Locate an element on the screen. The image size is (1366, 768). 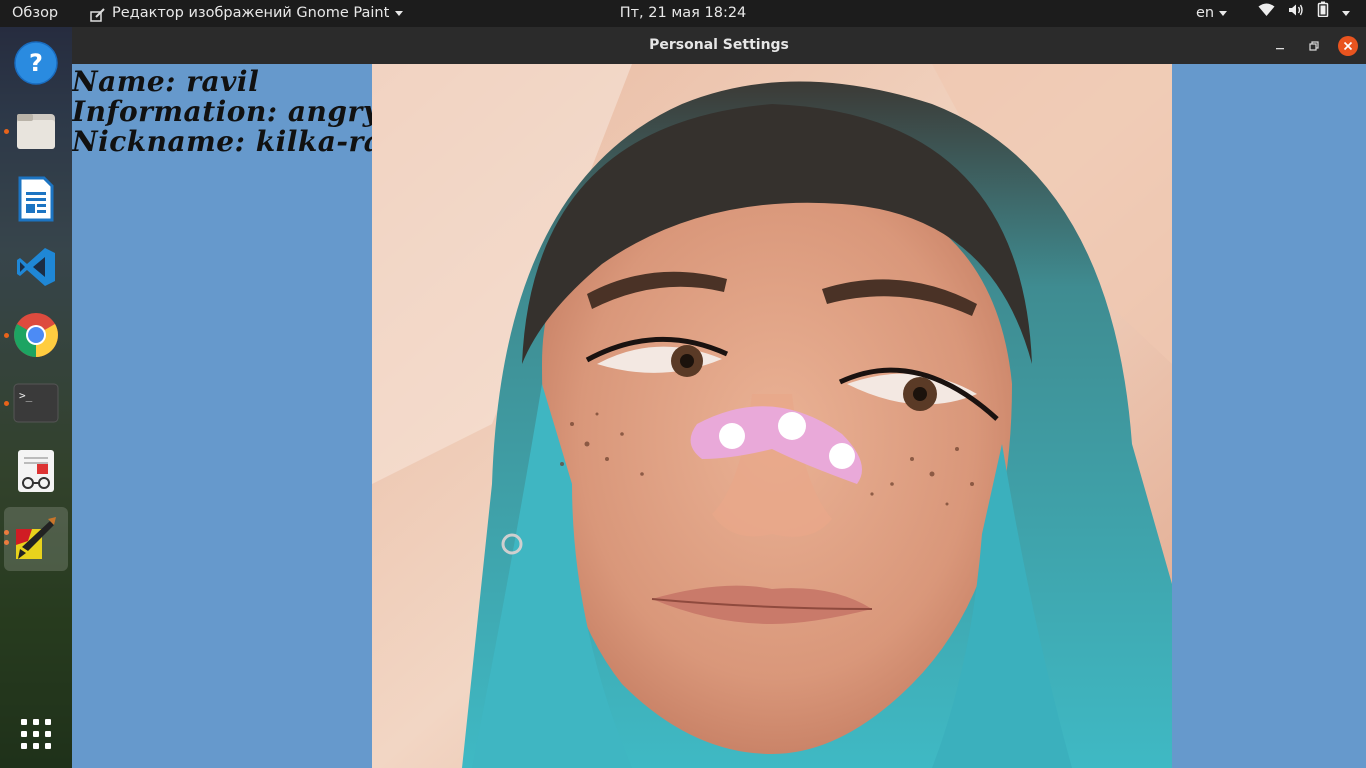
show-applications-button is located at coordinates (36, 734).